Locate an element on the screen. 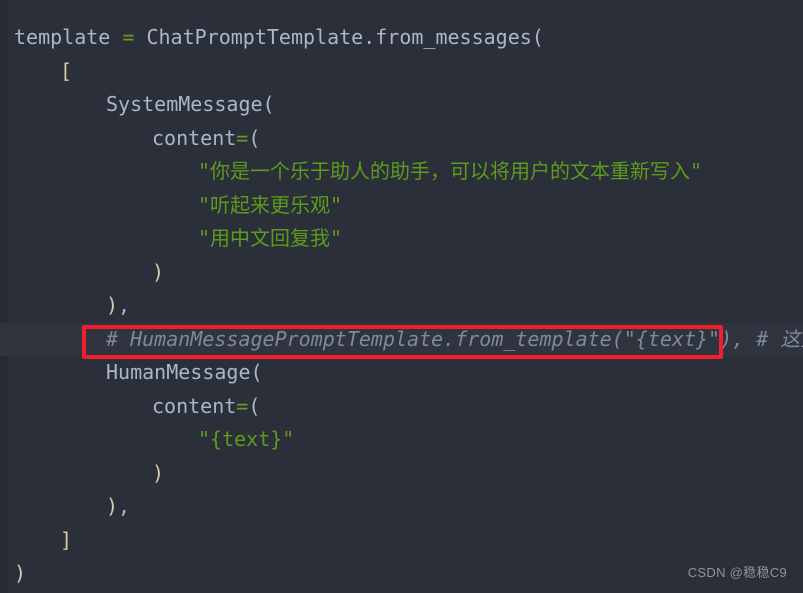 The width and height of the screenshot is (803, 593). code-line: "用中文回复我" is located at coordinates (401, 239).